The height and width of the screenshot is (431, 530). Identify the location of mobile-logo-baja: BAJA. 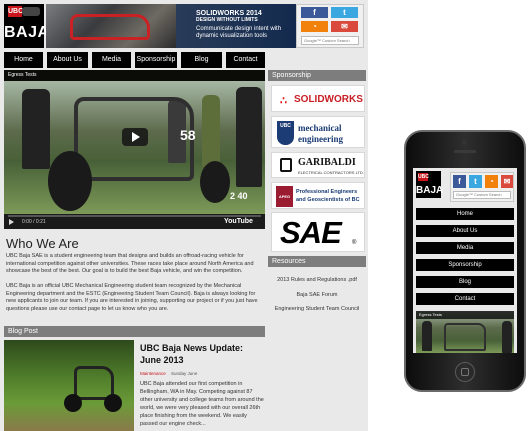
(430, 190).